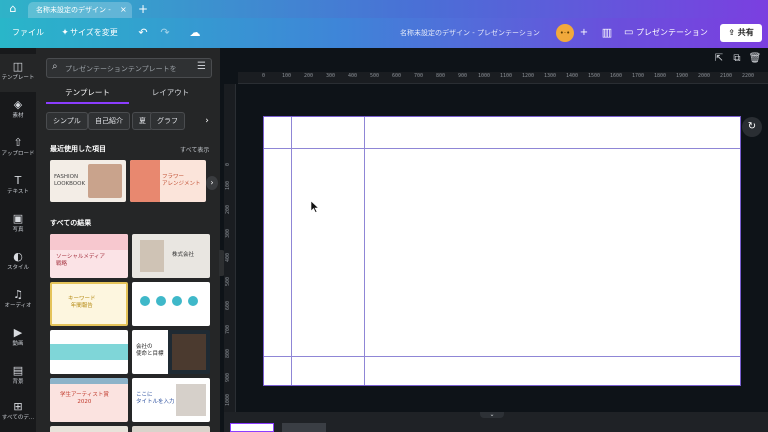 This screenshot has width=768, height=432. Describe the element at coordinates (18, 377) in the screenshot. I see `rail-item-background: ▤ 背景` at that location.